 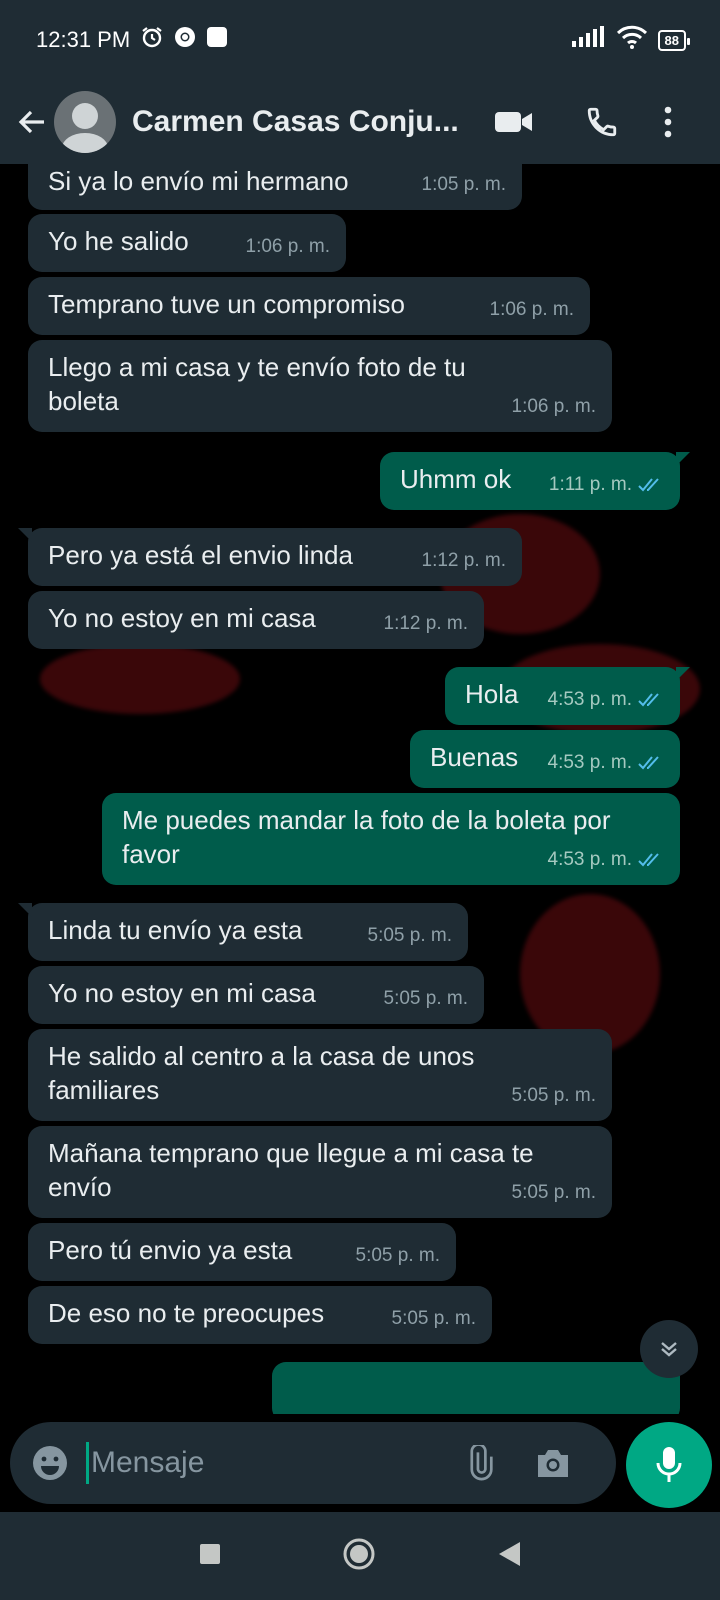 I want to click on recents-icon, so click(x=210, y=1556).